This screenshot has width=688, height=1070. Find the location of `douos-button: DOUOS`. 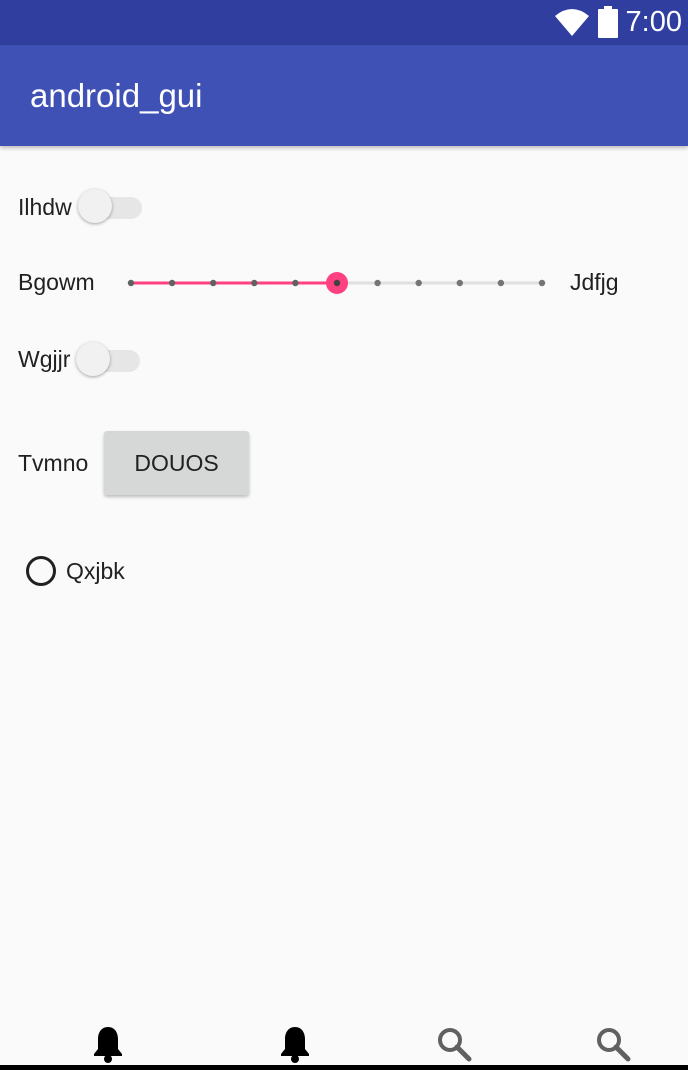

douos-button: DOUOS is located at coordinates (176, 463).